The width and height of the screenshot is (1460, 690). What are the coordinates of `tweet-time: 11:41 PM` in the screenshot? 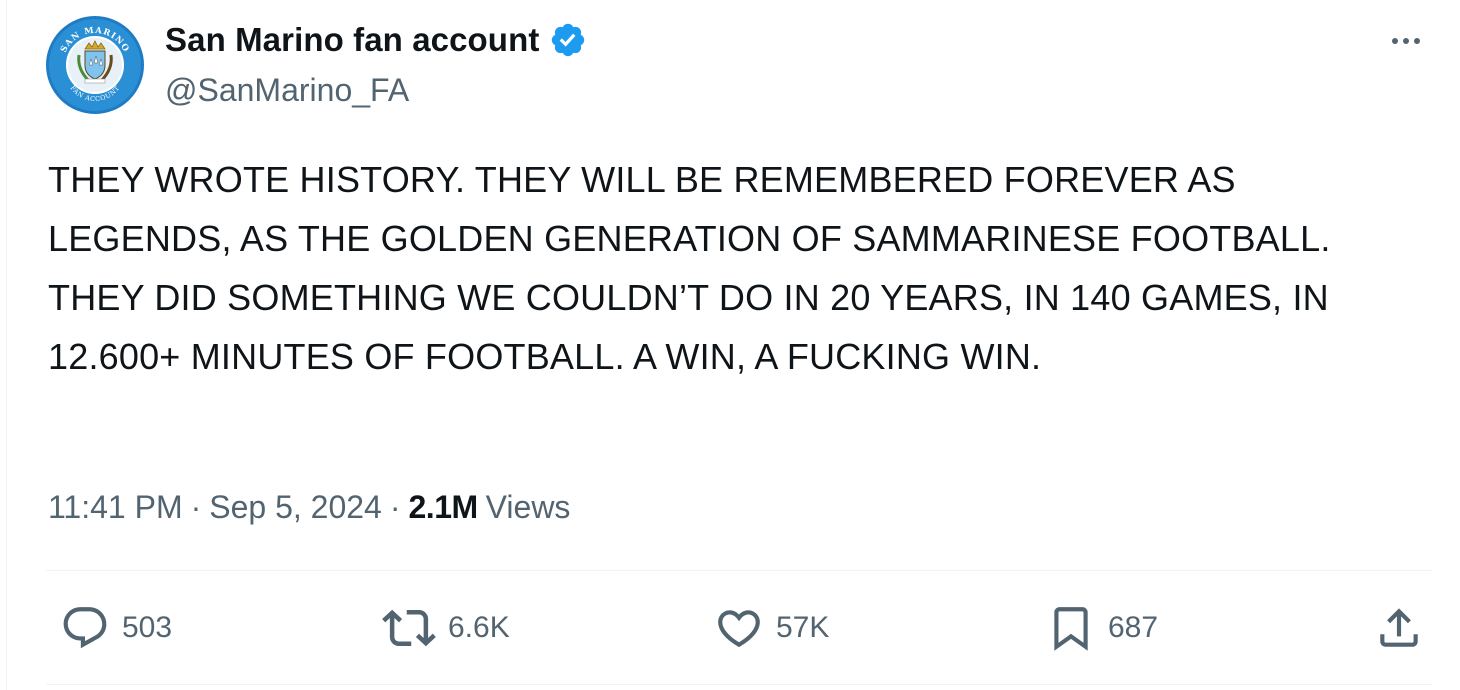 It's located at (115, 507).